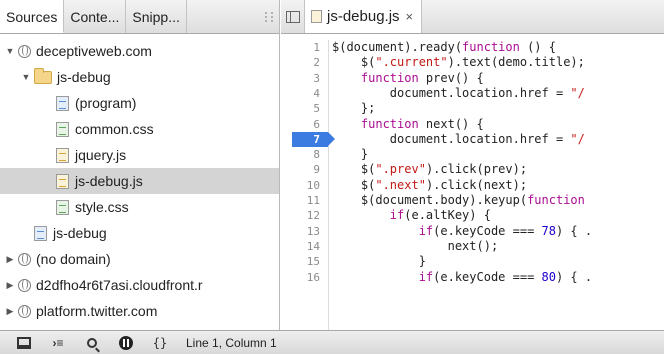 Image resolution: width=664 pixels, height=354 pixels. I want to click on search-icon, so click(92, 343).